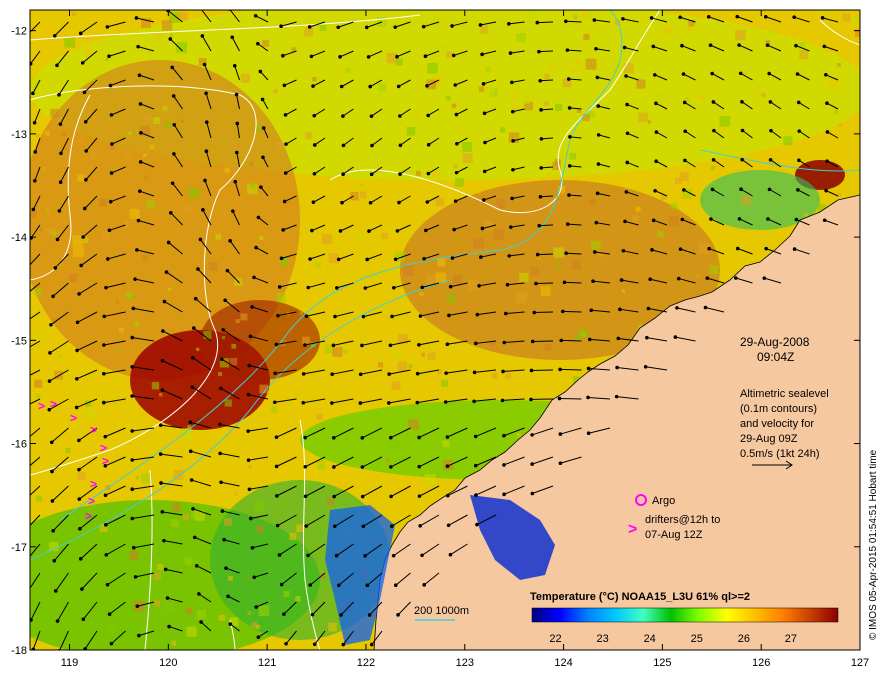 The height and width of the screenshot is (680, 880). I want to click on lat-tick-label: -13, so click(19, 135).